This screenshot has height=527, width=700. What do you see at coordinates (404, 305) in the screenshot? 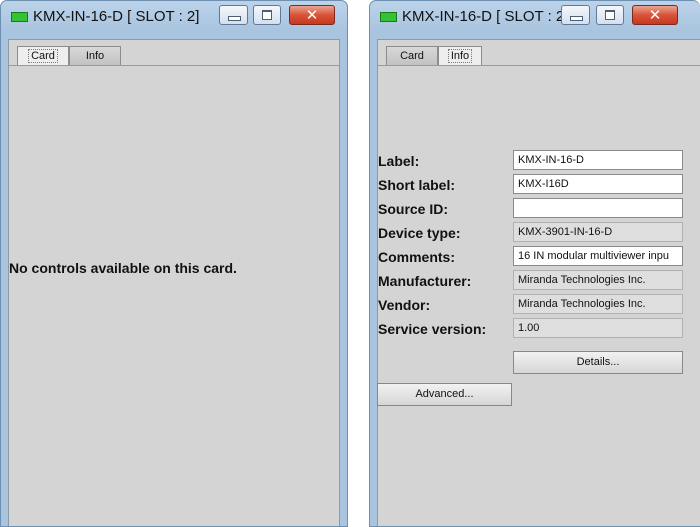
I see `vendor-label: Vendor:` at bounding box center [404, 305].